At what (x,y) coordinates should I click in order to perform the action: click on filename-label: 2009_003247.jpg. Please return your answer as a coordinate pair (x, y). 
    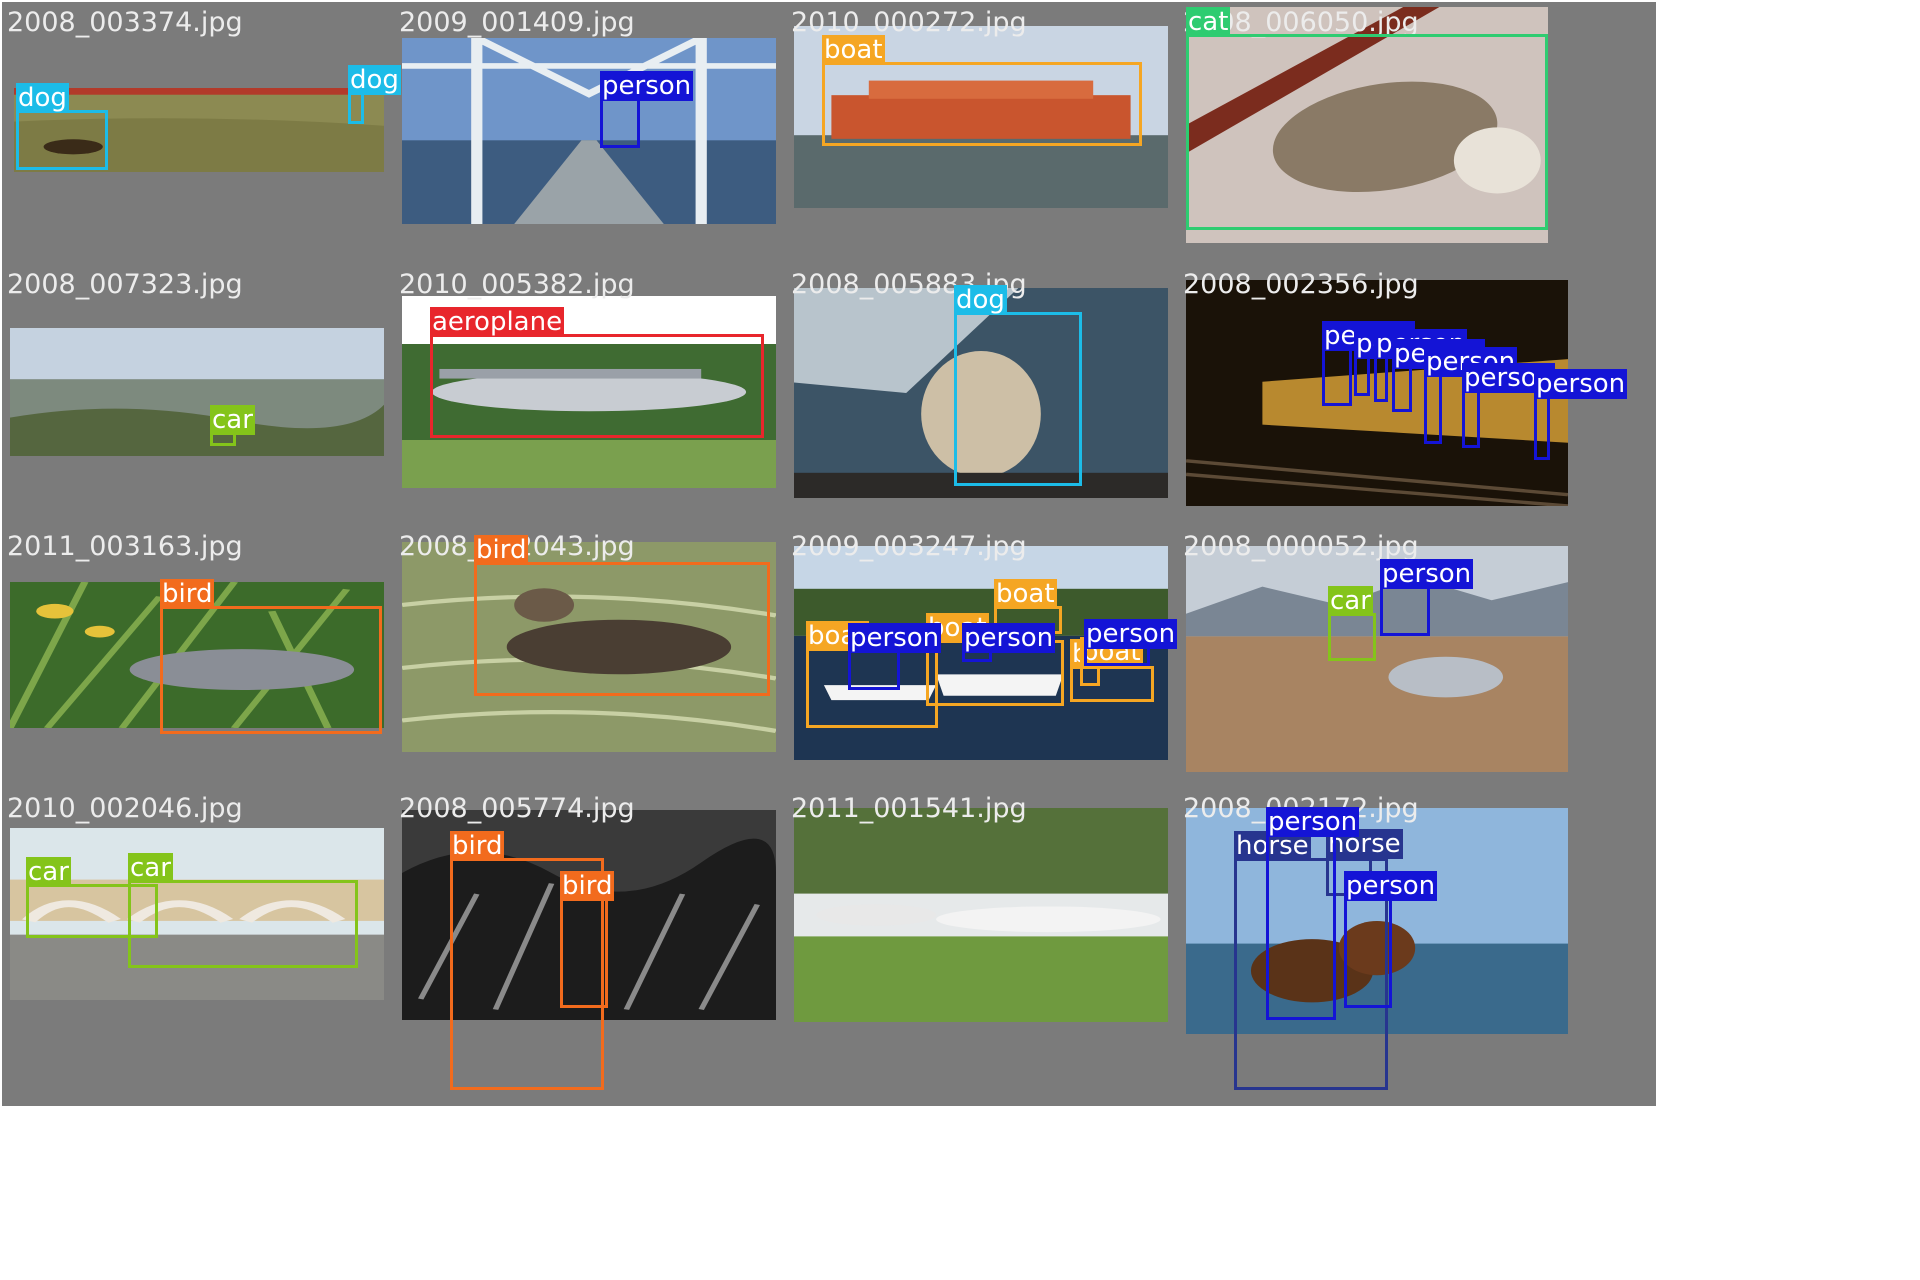
    Looking at the image, I should click on (909, 546).